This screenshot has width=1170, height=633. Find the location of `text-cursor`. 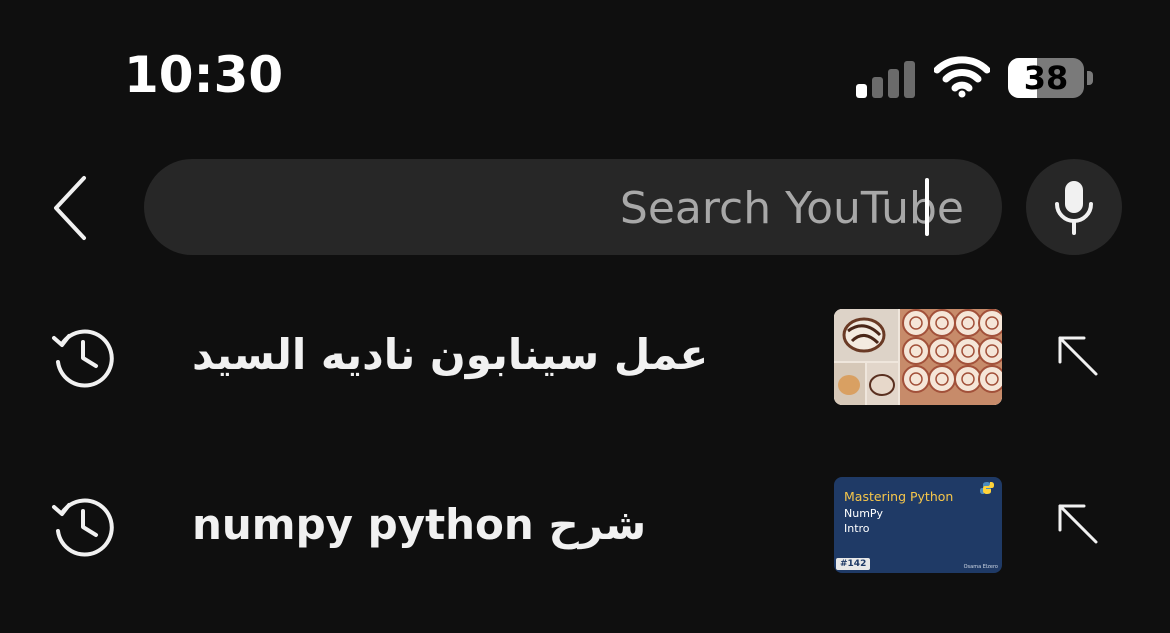

text-cursor is located at coordinates (927, 207).